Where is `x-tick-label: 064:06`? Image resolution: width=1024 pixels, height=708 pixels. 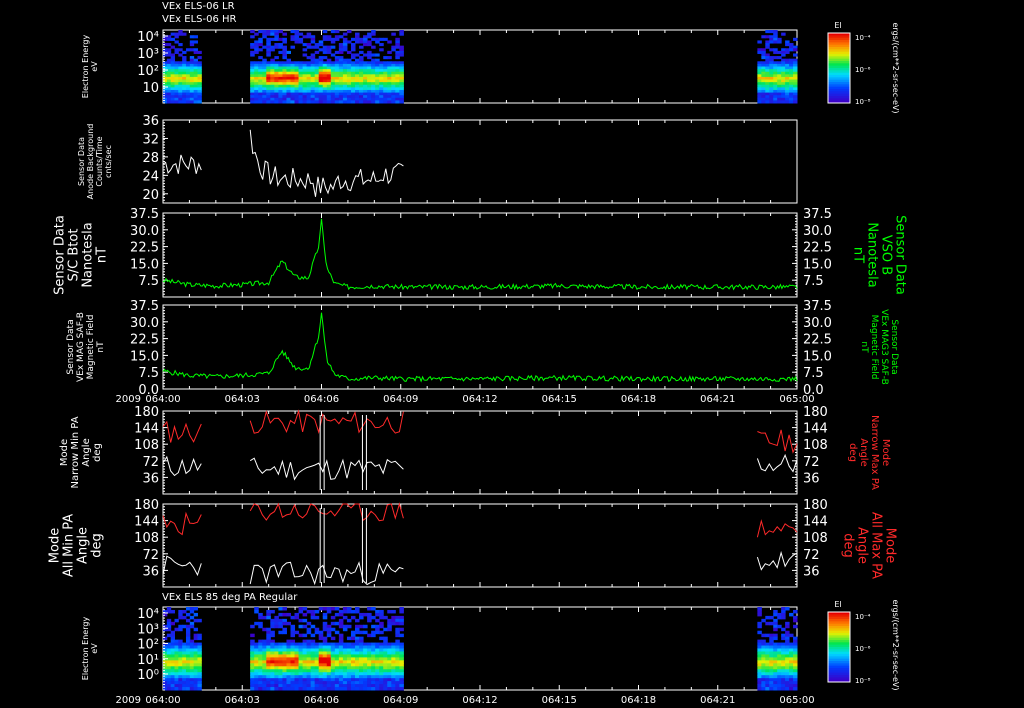 x-tick-label: 064:06 is located at coordinates (321, 700).